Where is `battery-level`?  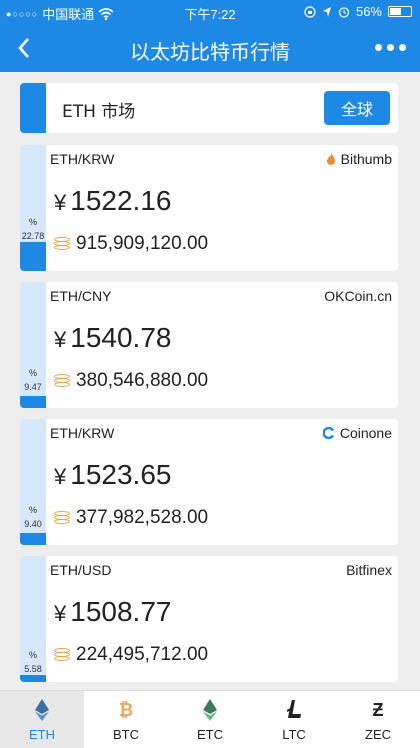
battery-level is located at coordinates (395, 11).